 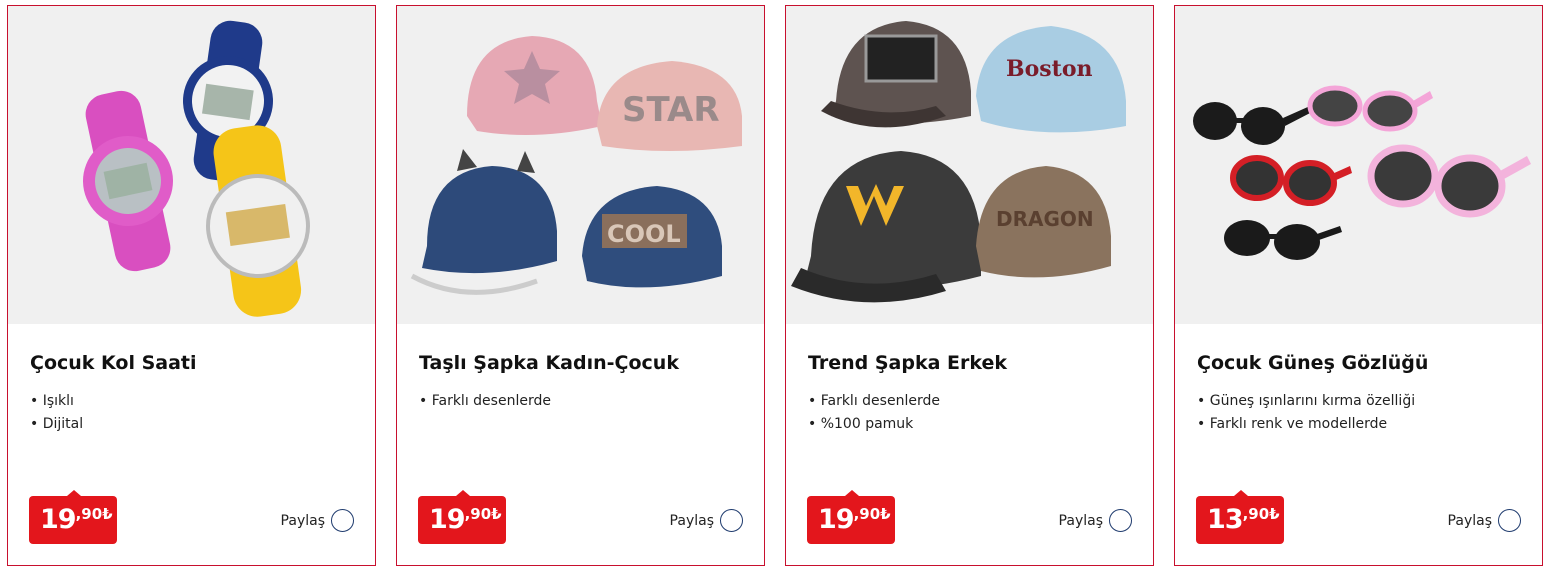 I want to click on feature-item: Farklı renk ve modellerde, so click(x=1306, y=424).